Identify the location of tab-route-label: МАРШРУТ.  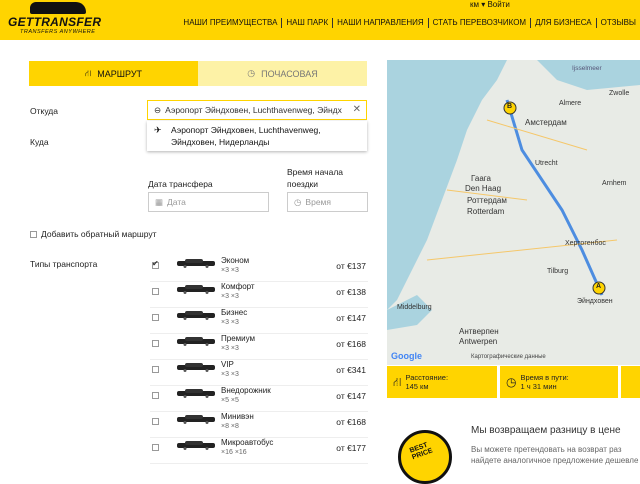
(120, 73).